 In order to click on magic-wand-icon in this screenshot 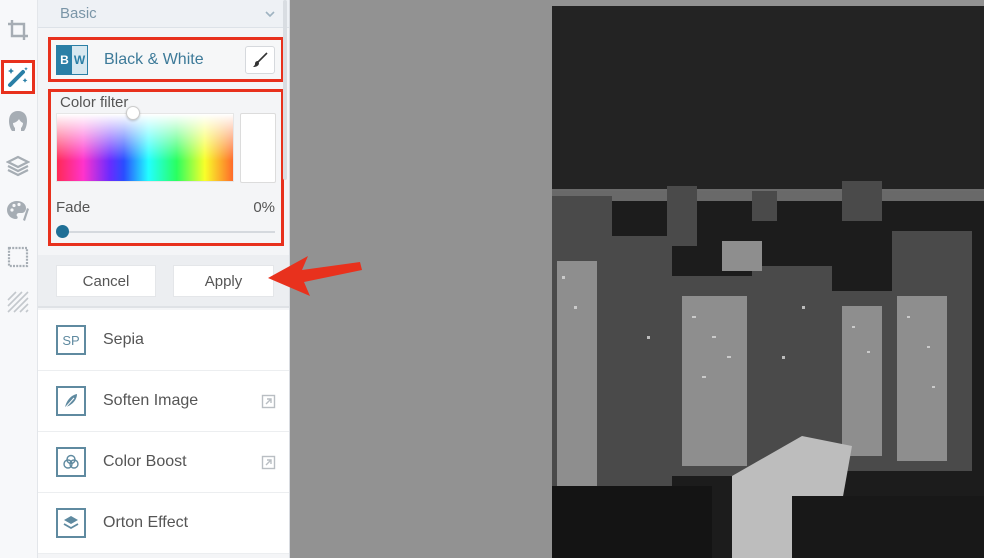, I will do `click(18, 77)`.